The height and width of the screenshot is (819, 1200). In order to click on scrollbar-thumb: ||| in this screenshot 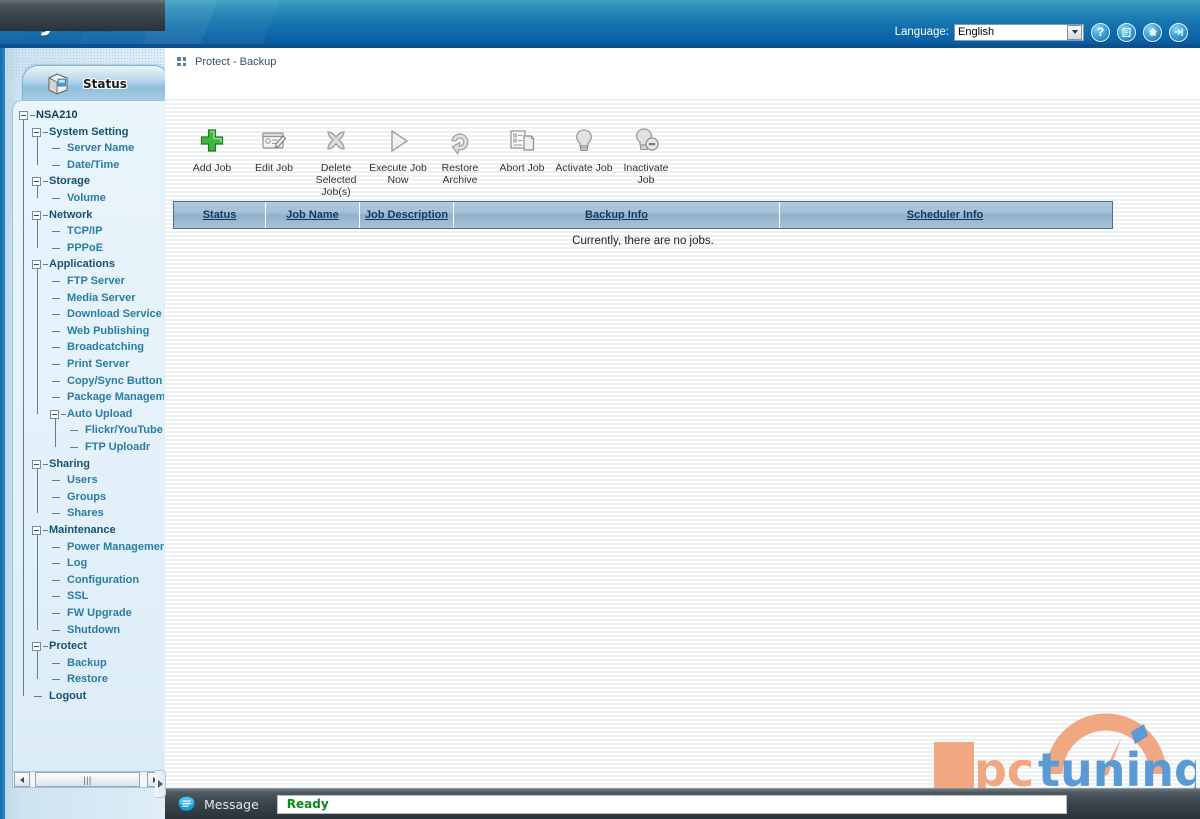, I will do `click(87, 779)`.